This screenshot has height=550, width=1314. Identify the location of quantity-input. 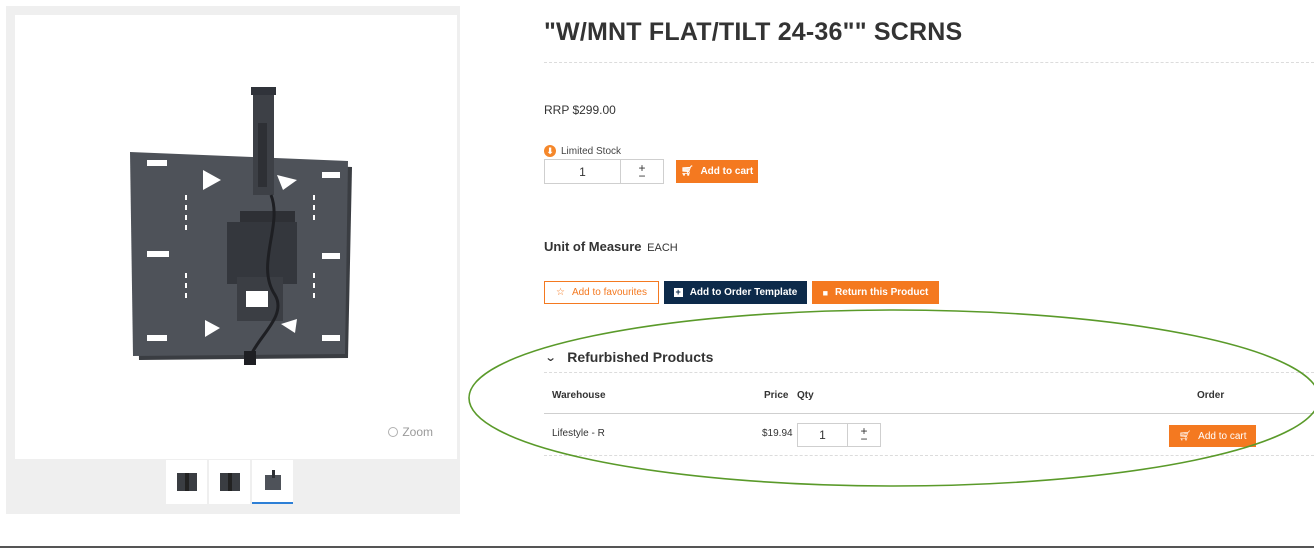
(583, 171).